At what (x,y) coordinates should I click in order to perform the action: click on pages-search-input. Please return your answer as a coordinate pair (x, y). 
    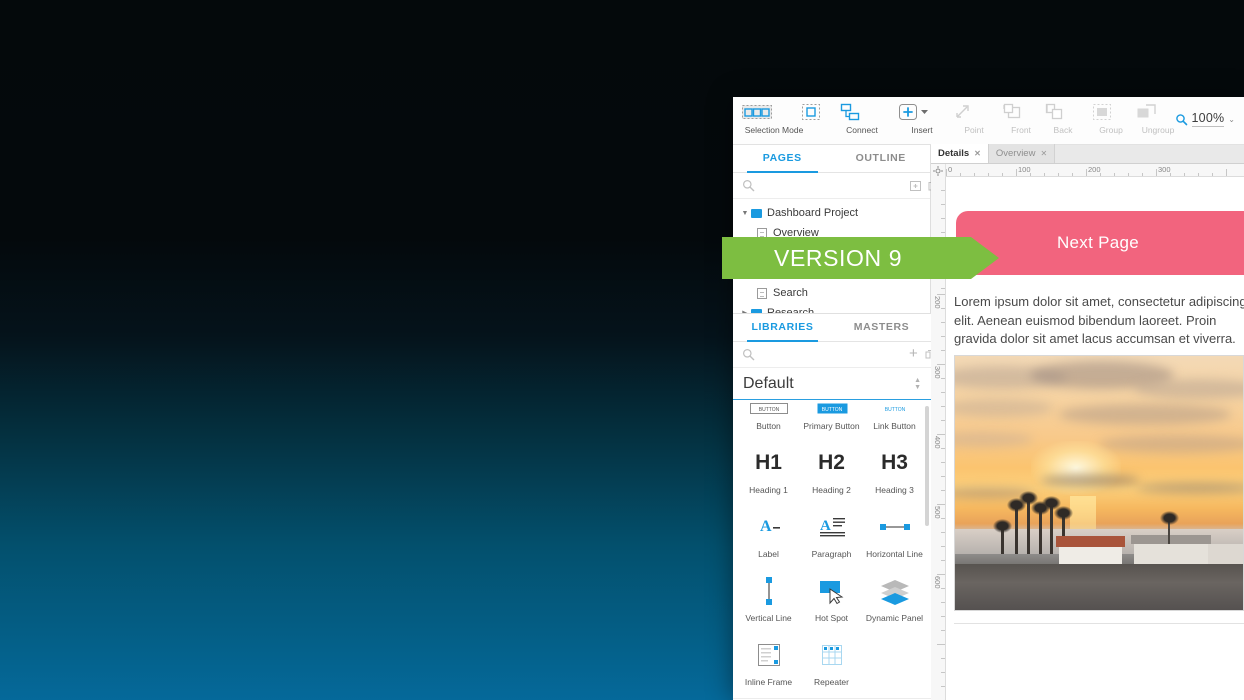
    Looking at the image, I should click on (832, 185).